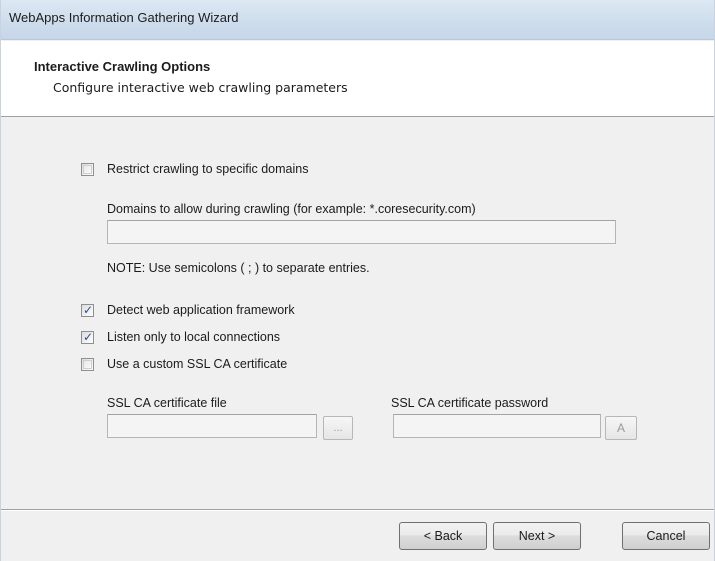 Image resolution: width=715 pixels, height=561 pixels. I want to click on ssl-file-label: SSL CA certificate file, so click(167, 403).